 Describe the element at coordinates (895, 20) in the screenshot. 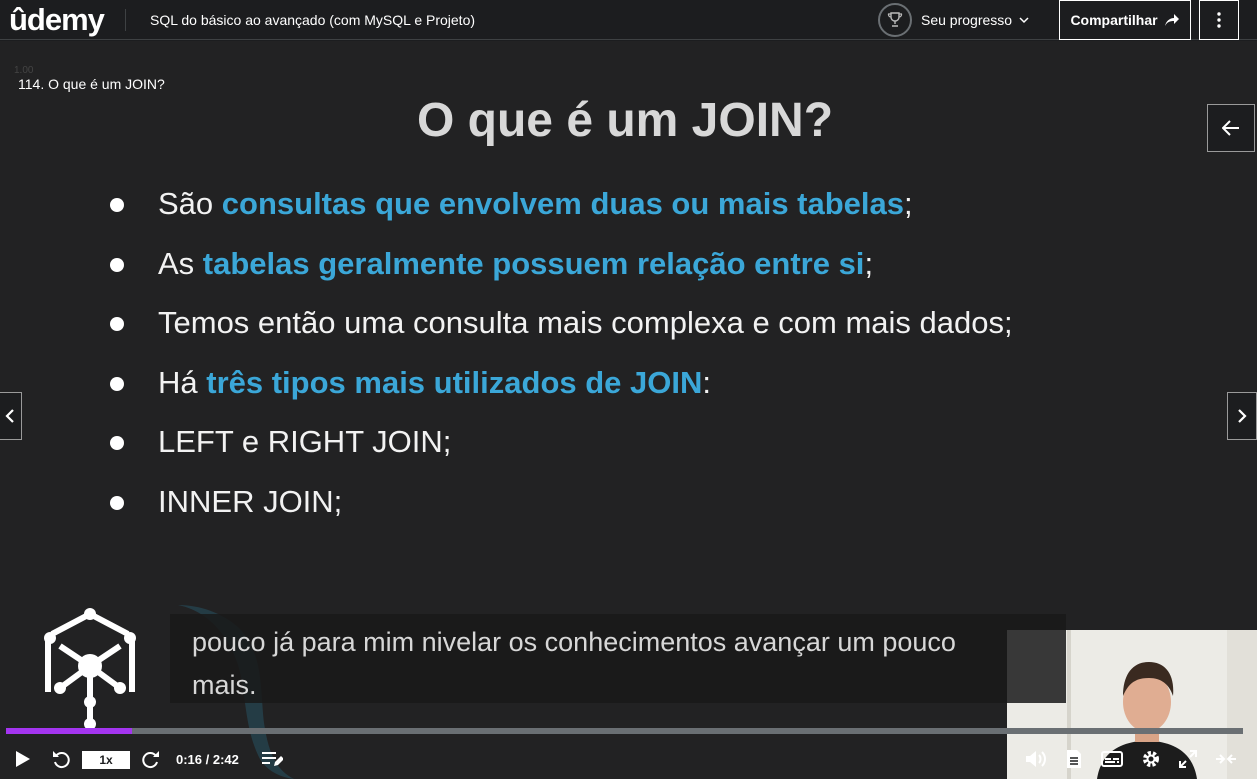

I see `trophy-icon` at that location.